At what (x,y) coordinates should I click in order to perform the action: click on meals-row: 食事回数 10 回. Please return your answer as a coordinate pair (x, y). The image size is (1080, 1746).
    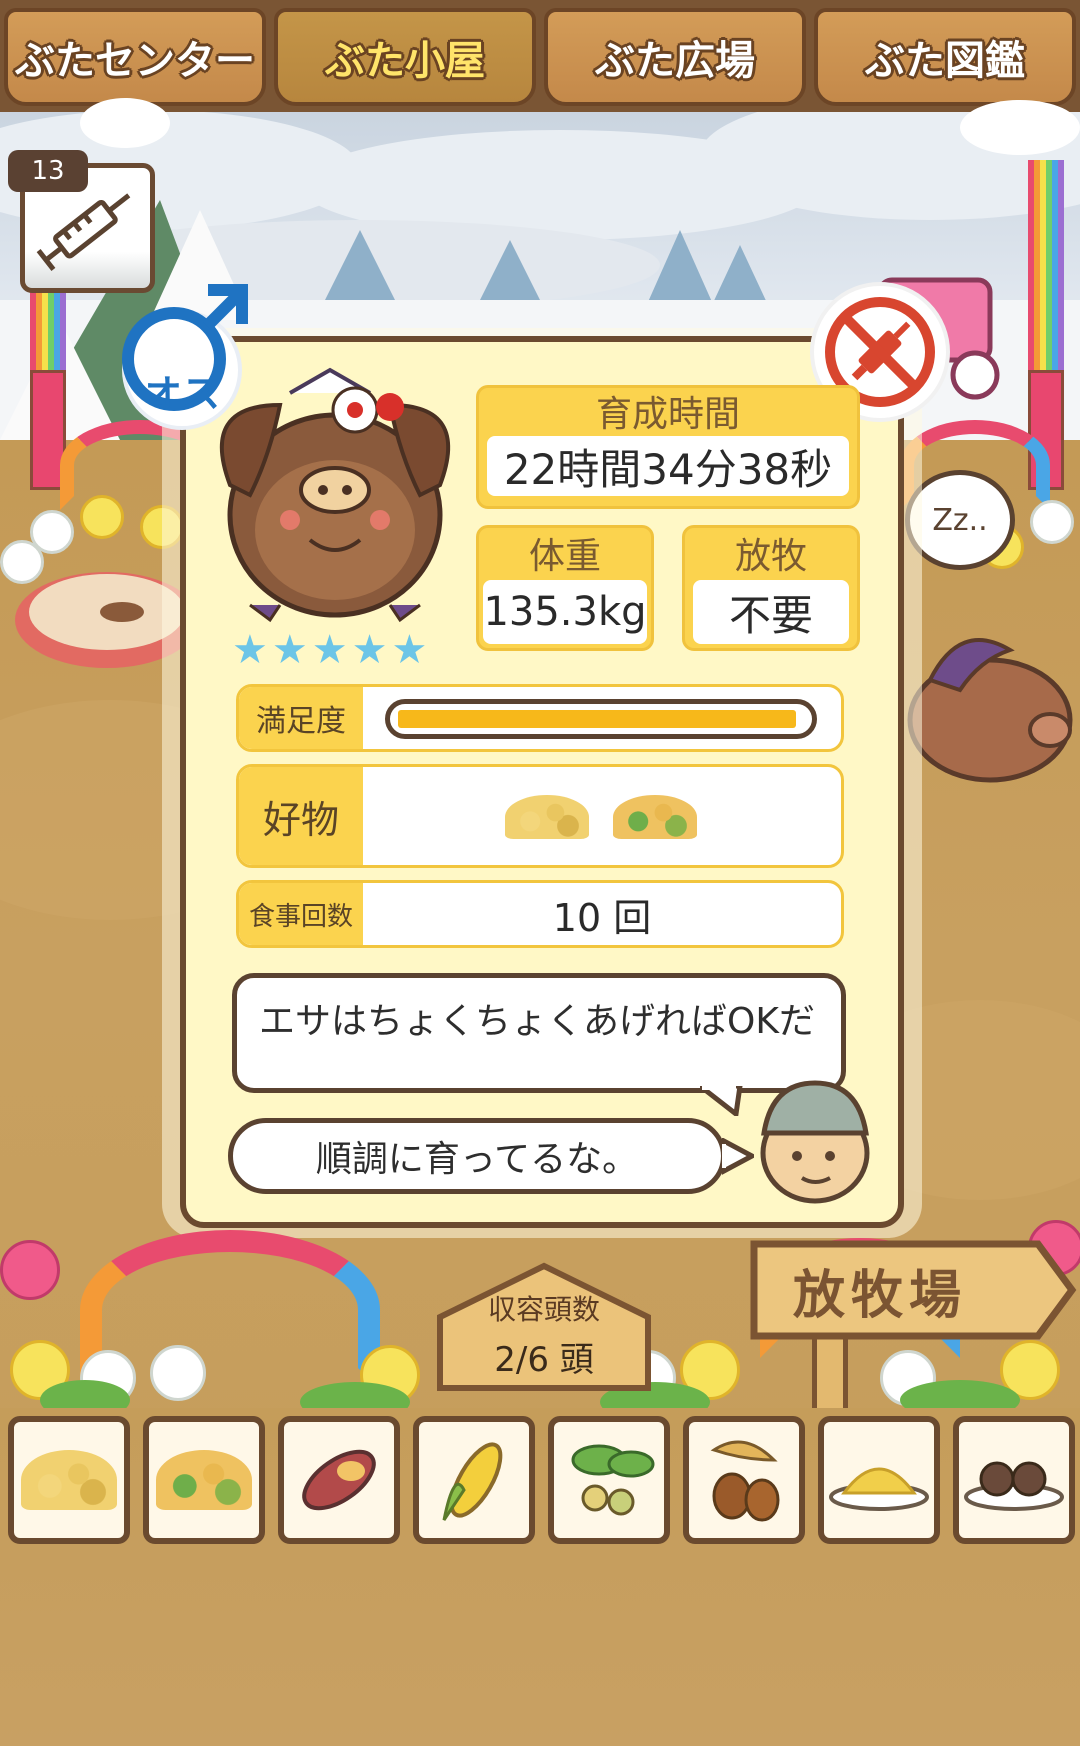
    Looking at the image, I should click on (540, 914).